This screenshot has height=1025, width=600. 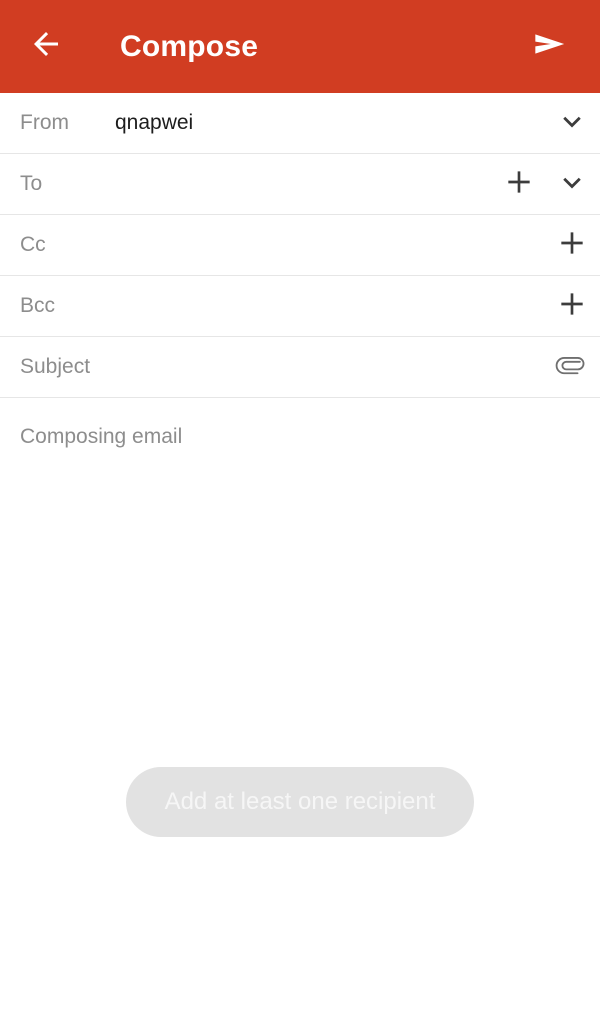 I want to click on to-add-recipient-button, so click(x=519, y=184).